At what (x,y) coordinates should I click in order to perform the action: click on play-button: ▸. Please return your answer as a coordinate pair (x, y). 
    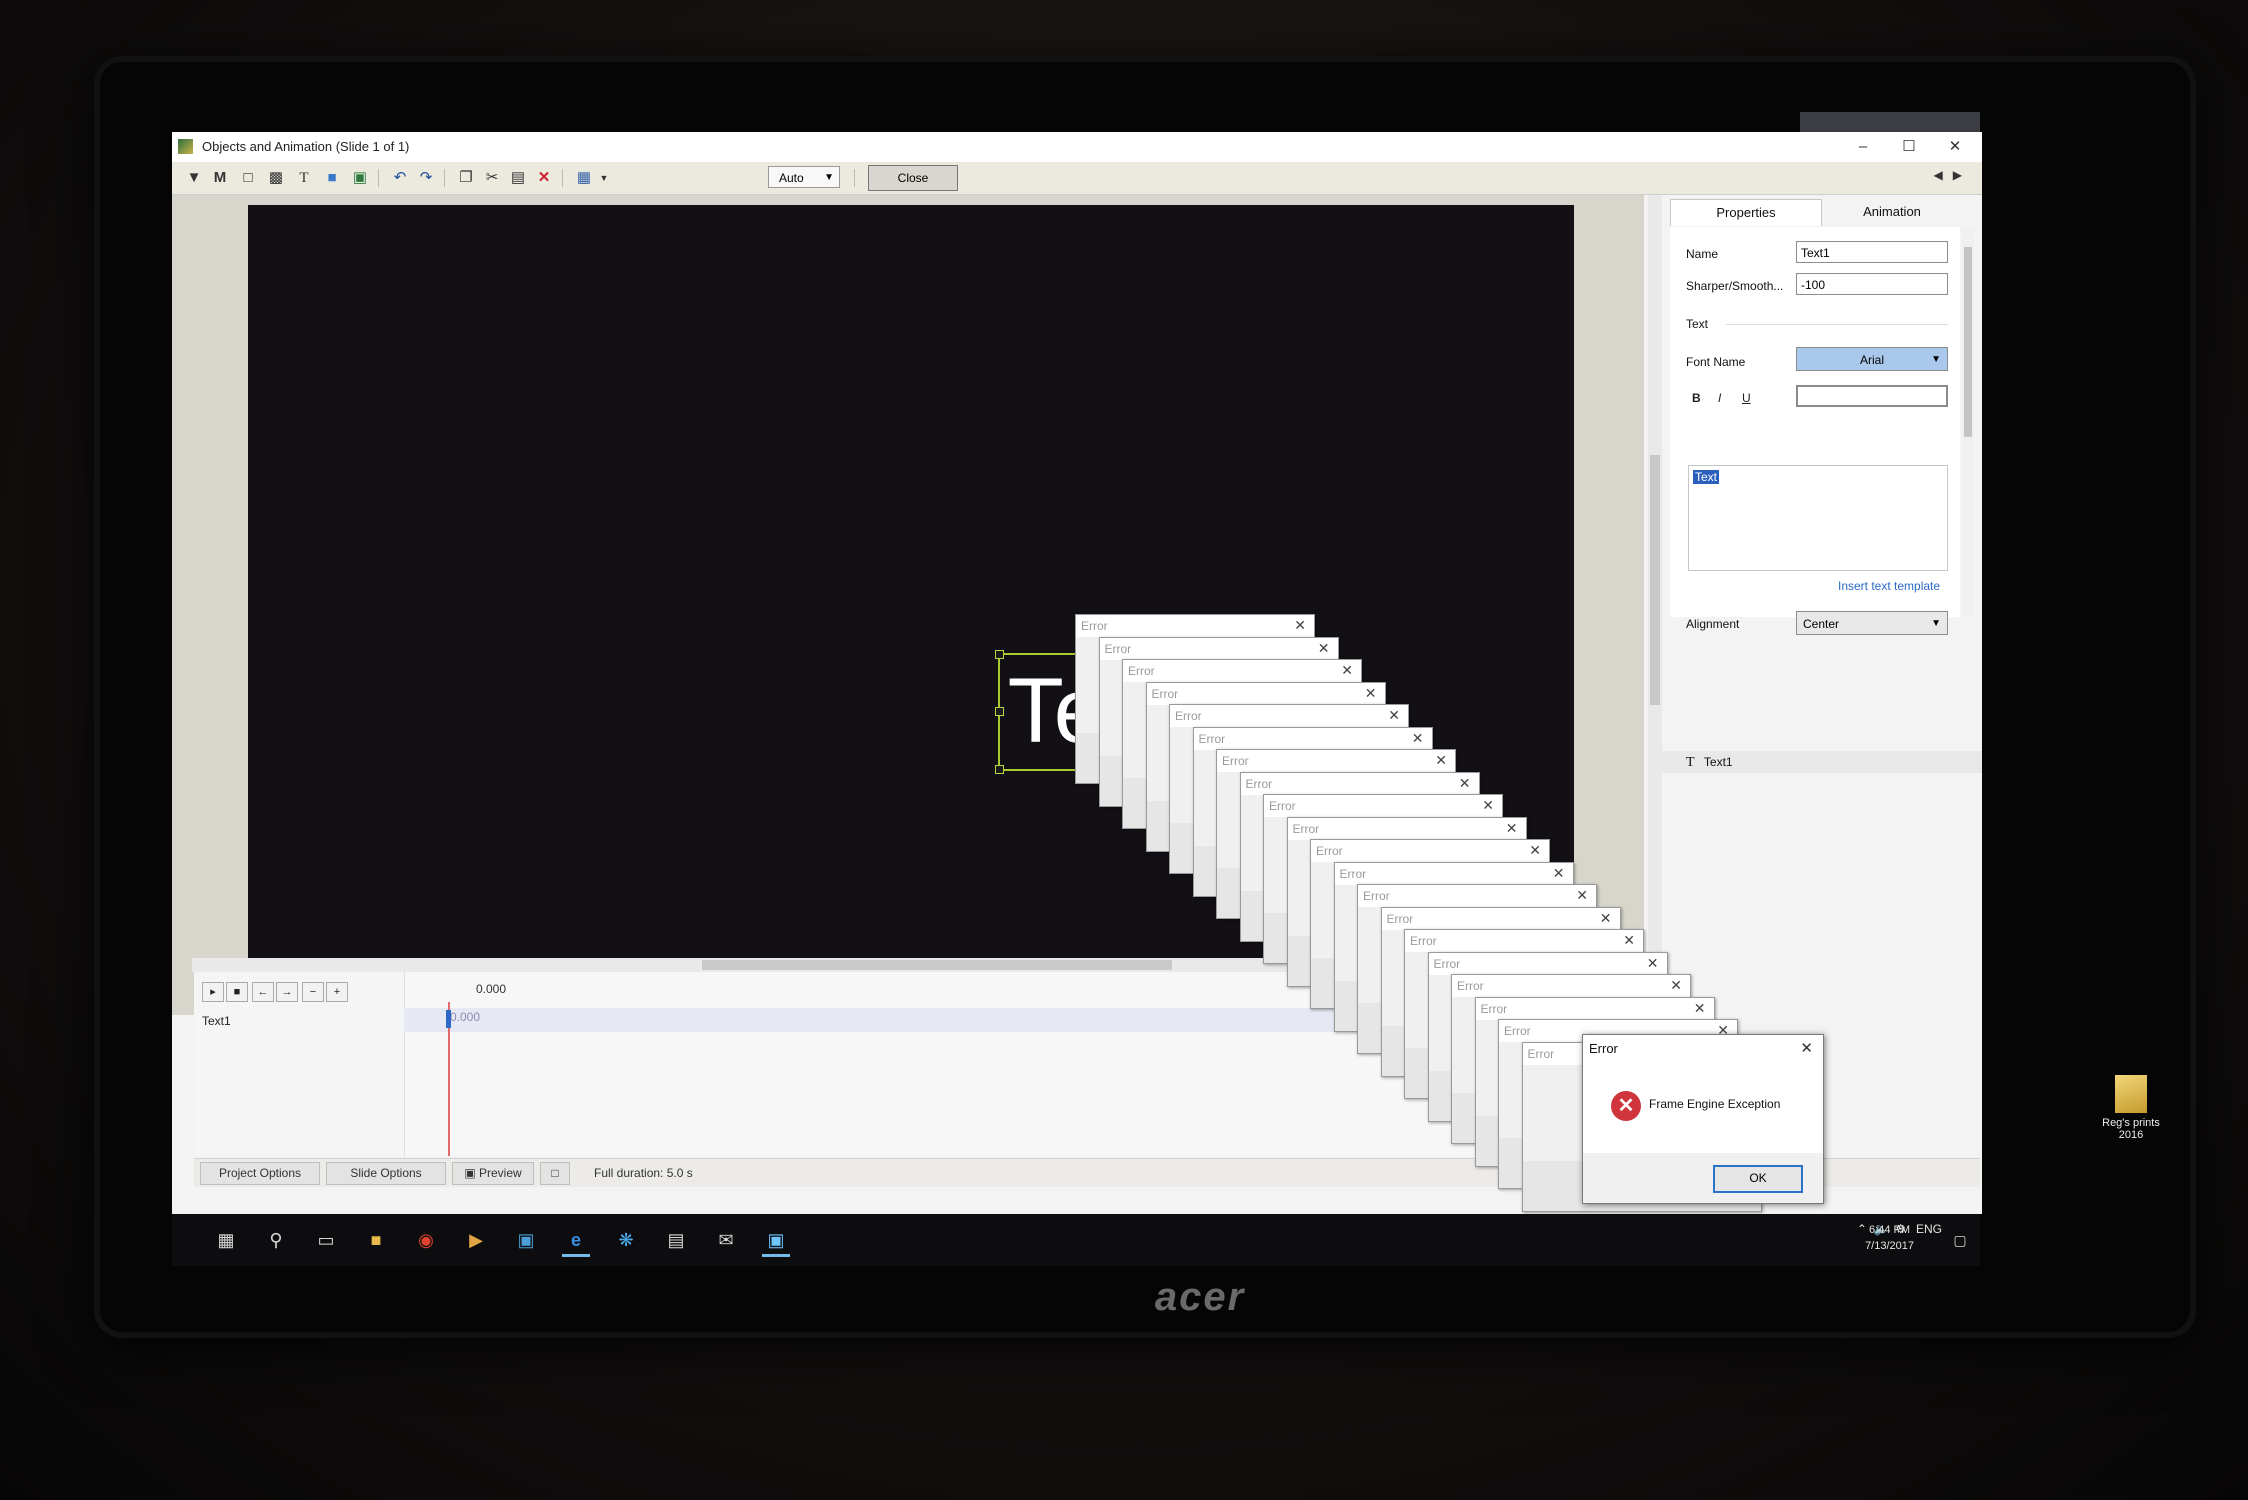
    Looking at the image, I should click on (213, 992).